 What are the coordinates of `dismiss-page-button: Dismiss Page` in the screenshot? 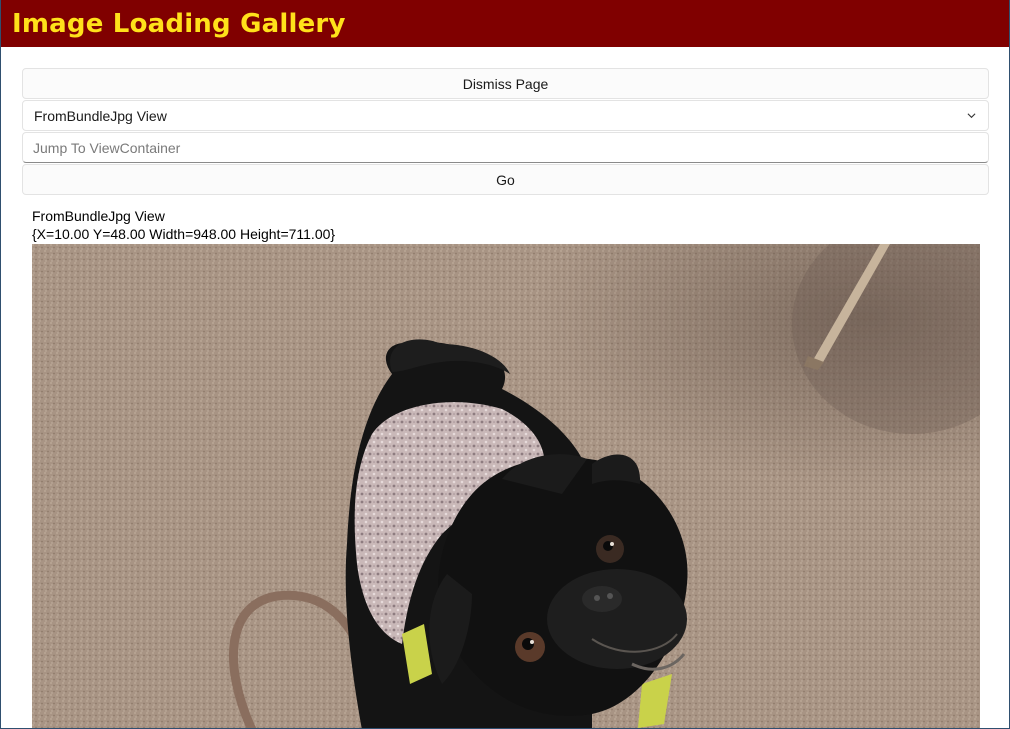 It's located at (505, 83).